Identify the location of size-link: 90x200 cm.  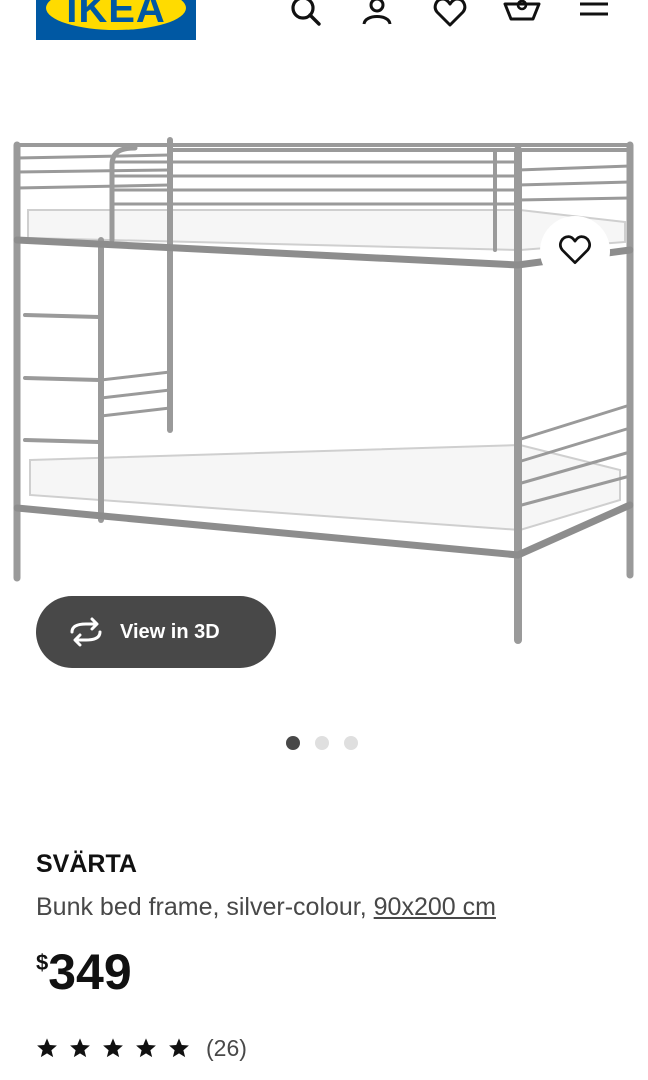
(435, 907).